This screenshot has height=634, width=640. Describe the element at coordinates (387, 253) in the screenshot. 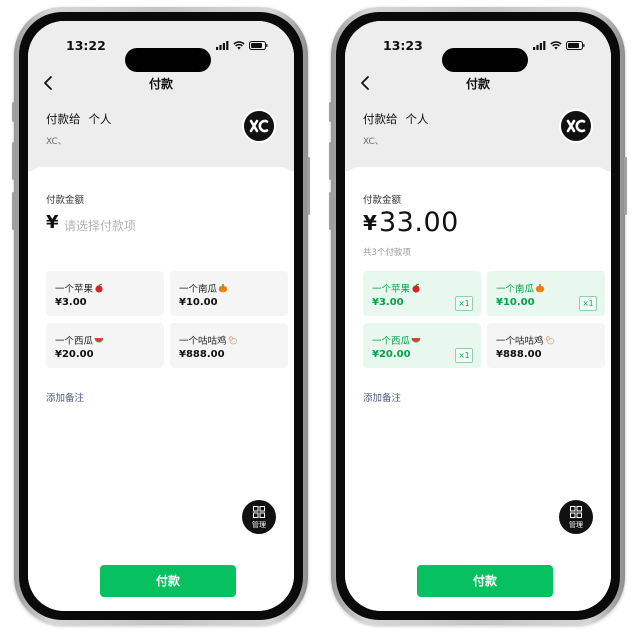

I see `item-count: 共3个付款项` at that location.